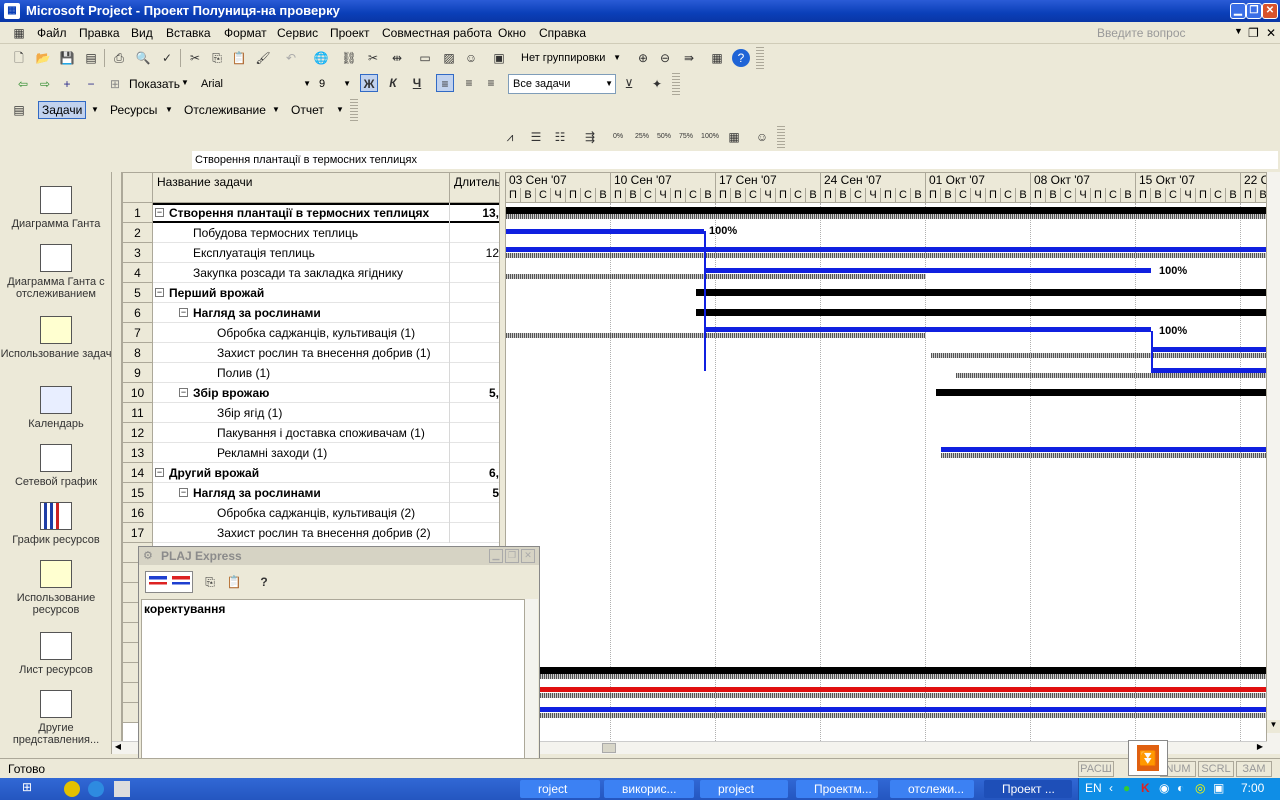  I want to click on tray-volume-icon: ◐, so click(1180, 788).